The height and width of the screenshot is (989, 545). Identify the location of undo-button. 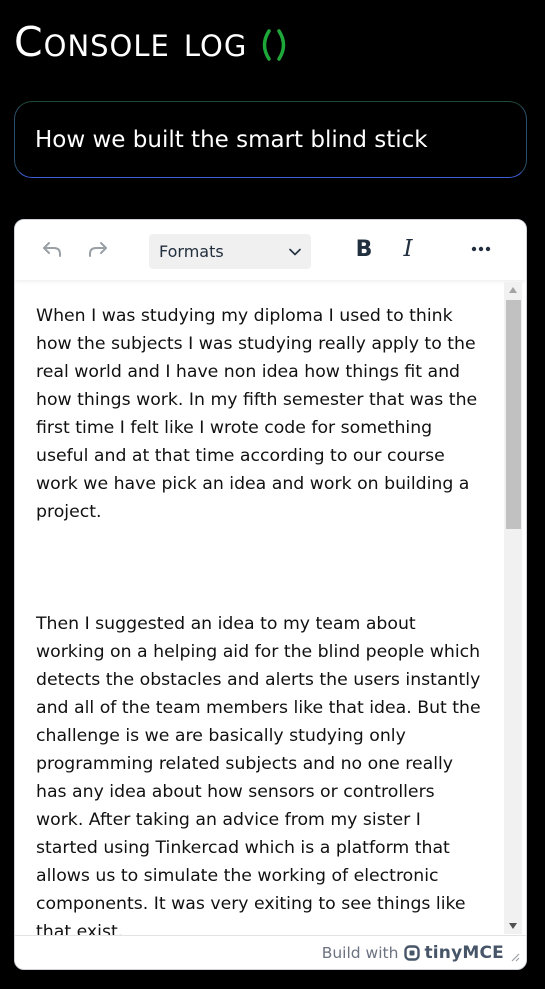
(52, 249).